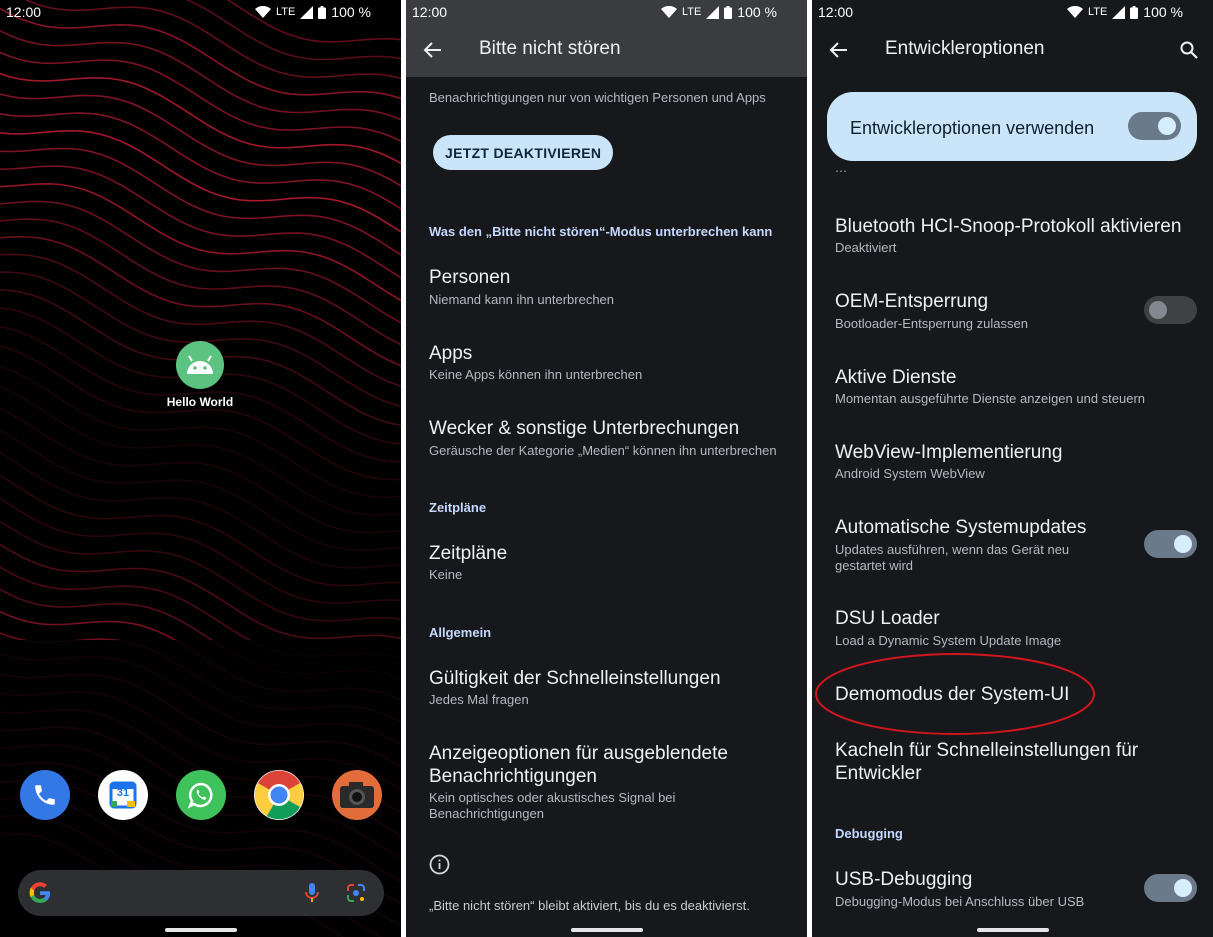 The width and height of the screenshot is (1213, 937). What do you see at coordinates (960, 901) in the screenshot?
I see `setting-summary: Debugging-Modus bei Anschluss über USB` at bounding box center [960, 901].